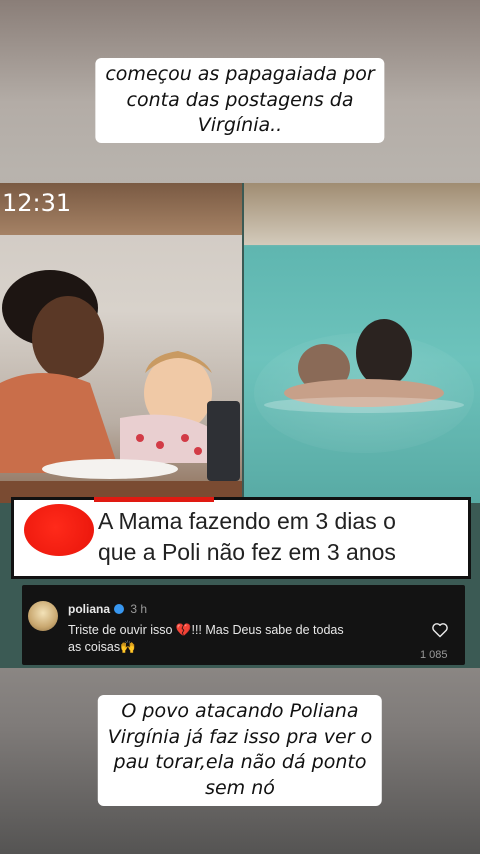  I want to click on caption-top-line-2: conta das postagens da, so click(240, 99).